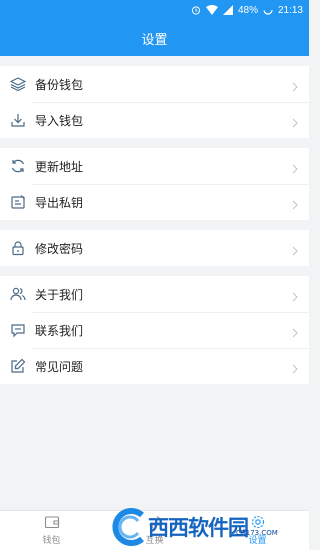 This screenshot has width=320, height=550. What do you see at coordinates (198, 528) in the screenshot?
I see `watermark-text: 西西软件园` at bounding box center [198, 528].